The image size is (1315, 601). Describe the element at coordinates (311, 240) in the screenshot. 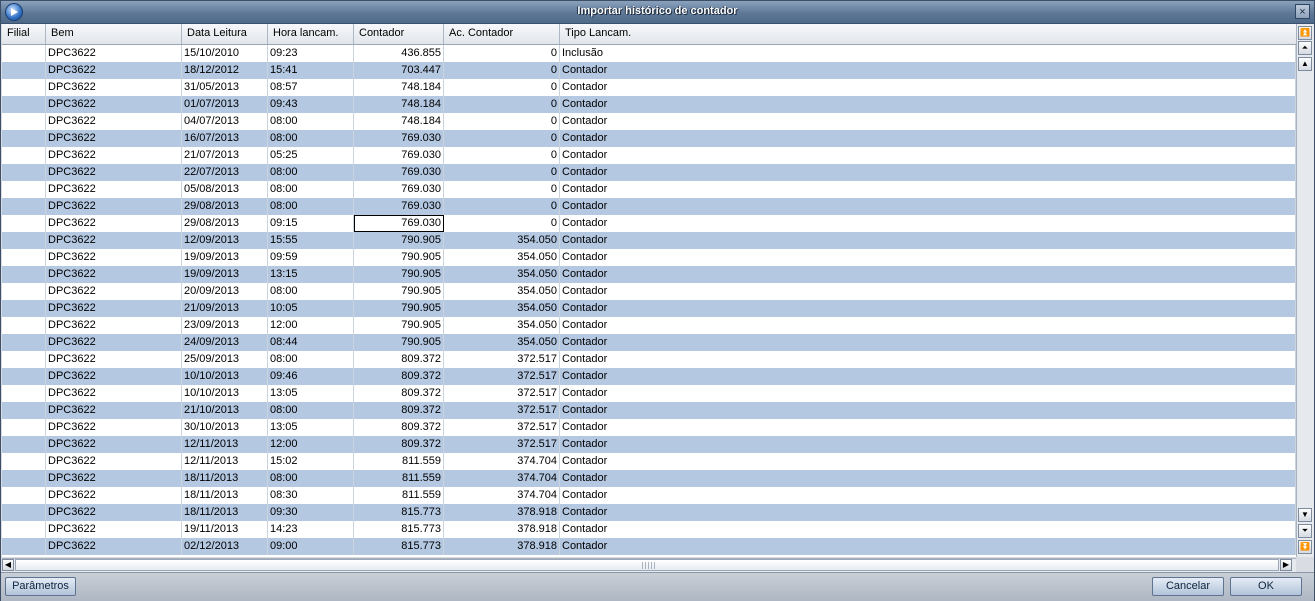

I see `table-cell: 15:55` at that location.